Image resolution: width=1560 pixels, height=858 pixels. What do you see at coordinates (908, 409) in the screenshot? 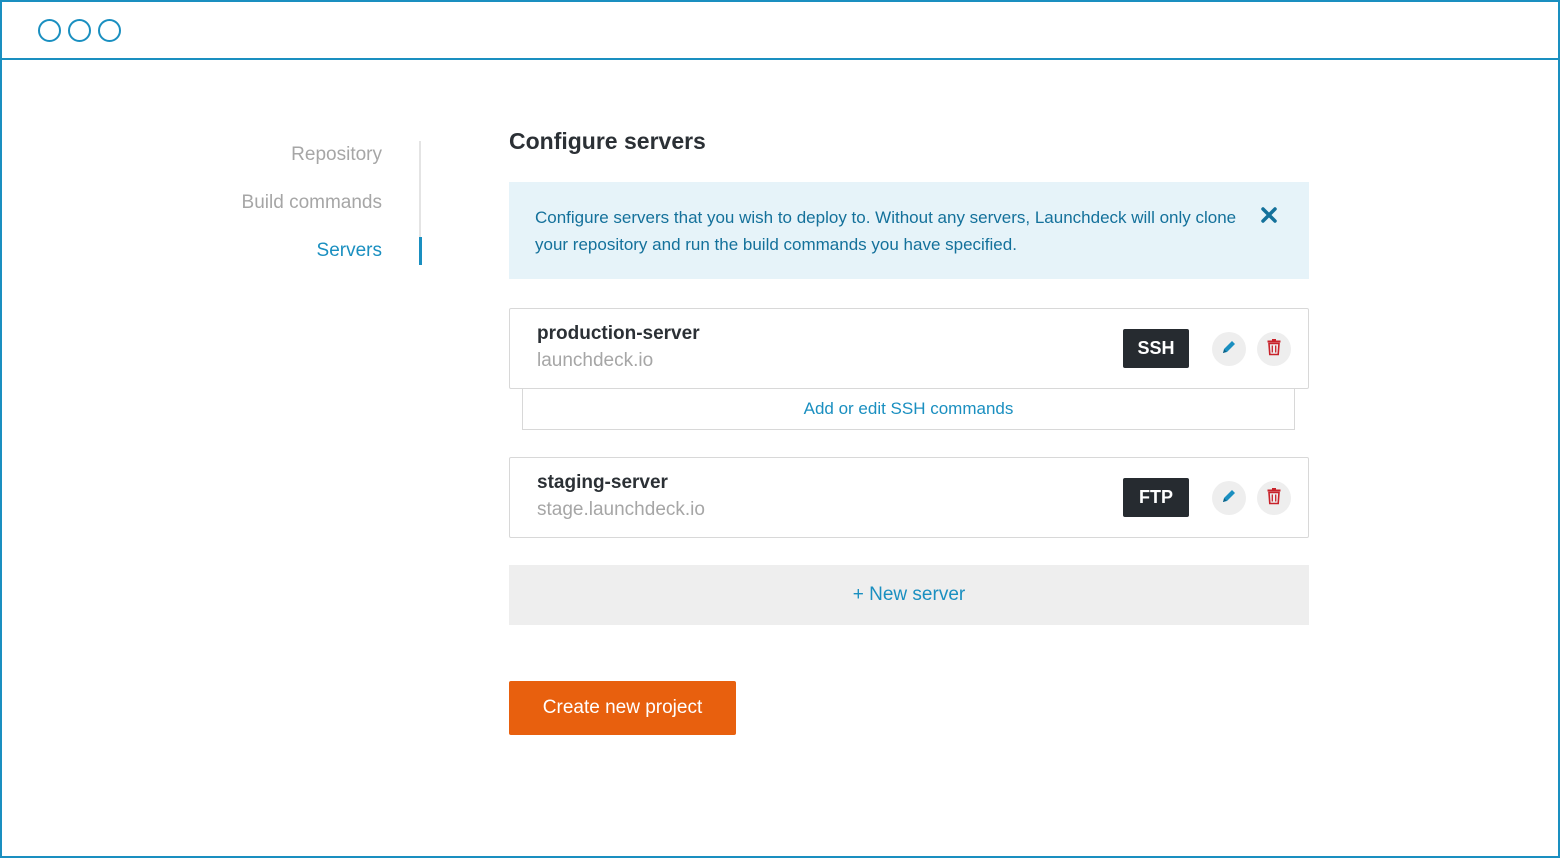
I see `add-ssh-commands-button: Add or edit SSH commands` at bounding box center [908, 409].